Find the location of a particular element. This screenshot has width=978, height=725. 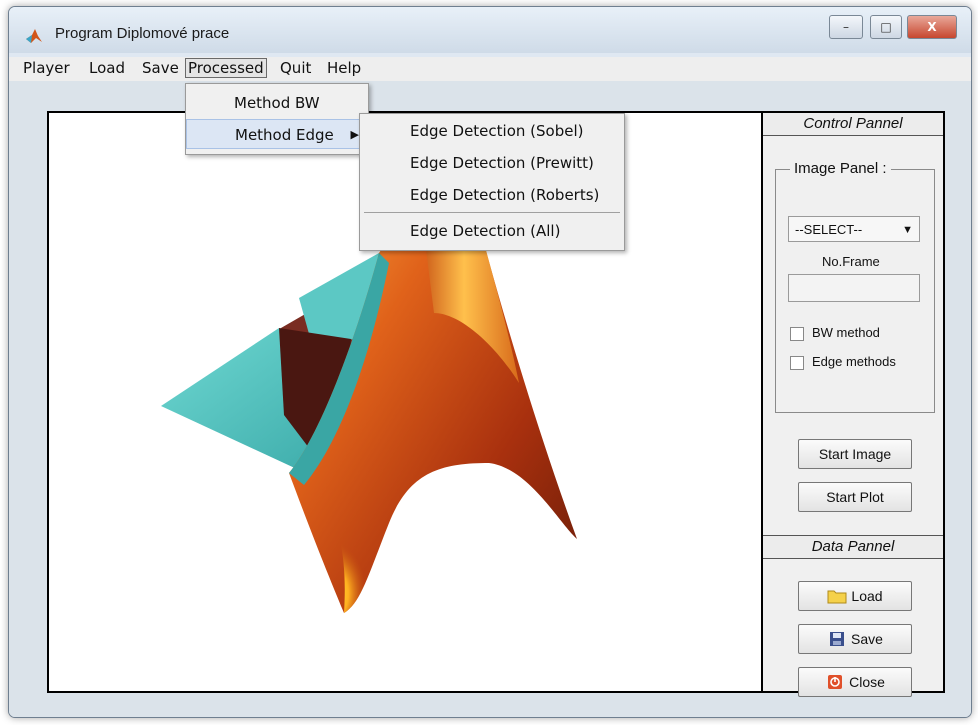

image-panel-label: Image Panel : is located at coordinates (840, 168).